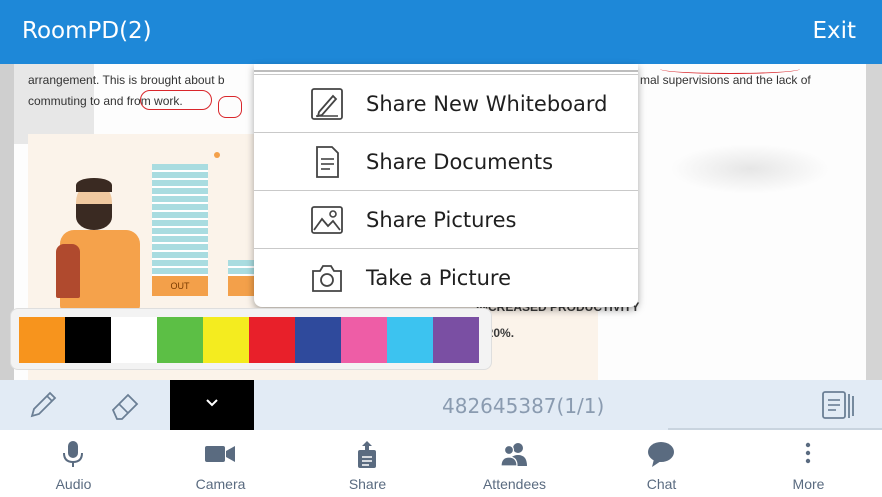  What do you see at coordinates (367, 484) in the screenshot?
I see `nav-label: Share` at bounding box center [367, 484].